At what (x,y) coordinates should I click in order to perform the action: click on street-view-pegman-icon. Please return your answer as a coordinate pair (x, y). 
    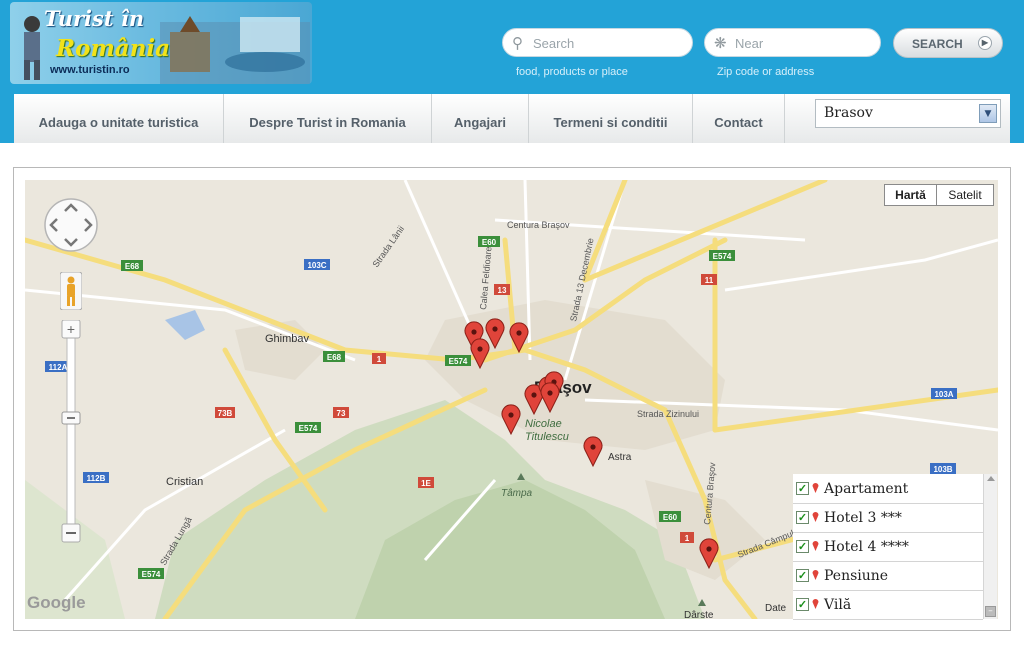
    Looking at the image, I should click on (71, 291).